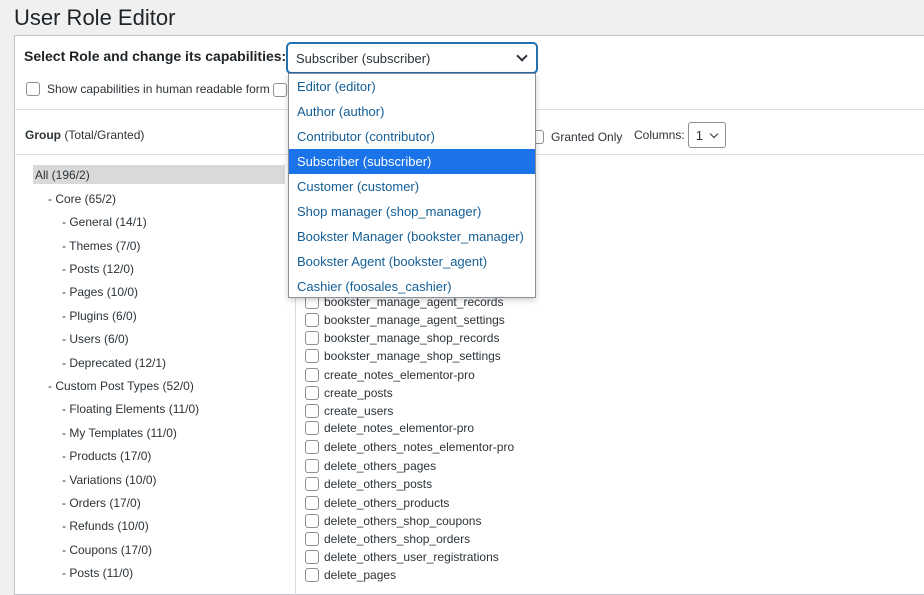 Image resolution: width=924 pixels, height=595 pixels. Describe the element at coordinates (97, 573) in the screenshot. I see `tree-item-cpt-posts: - Posts (11/0)` at that location.